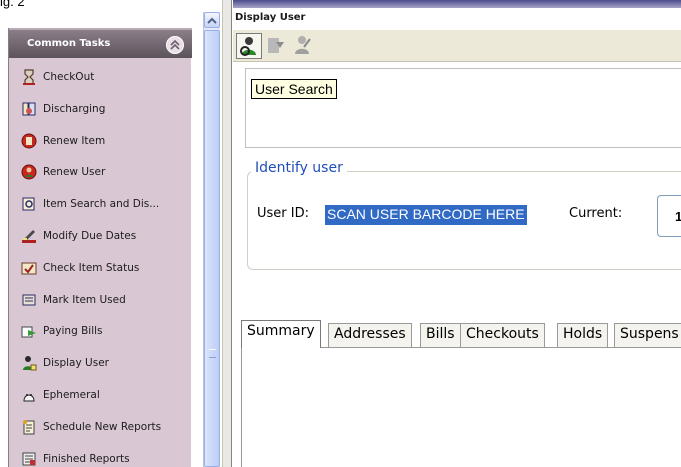 Image resolution: width=681 pixels, height=467 pixels. Describe the element at coordinates (28, 332) in the screenshot. I see `paying-bills-icon` at that location.